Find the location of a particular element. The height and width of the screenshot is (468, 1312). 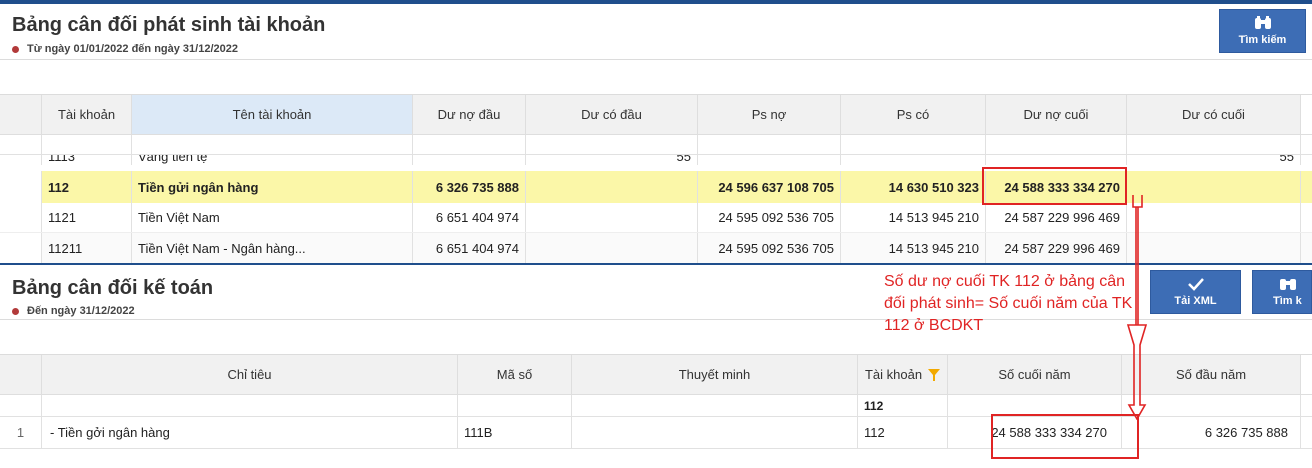

cell-account: 1113 is located at coordinates (87, 160).